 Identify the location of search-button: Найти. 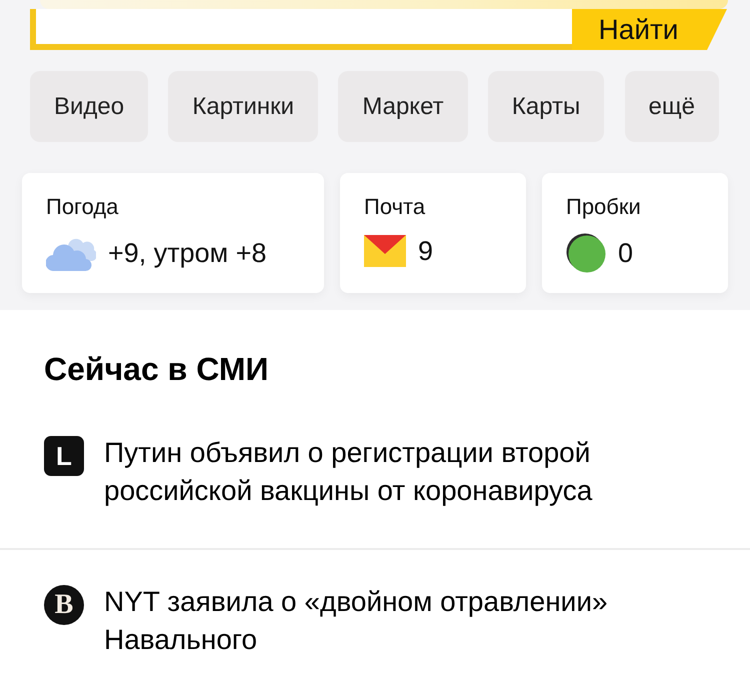
(649, 29).